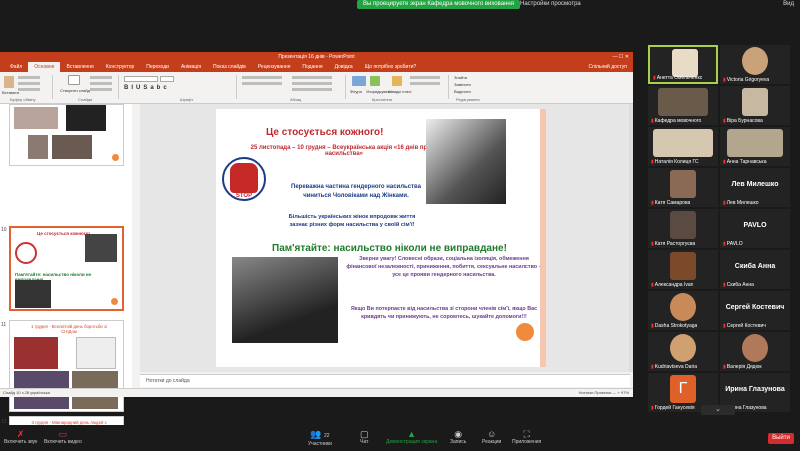 This screenshot has width=800, height=451. What do you see at coordinates (683, 228) in the screenshot?
I see `participant-tile: ▮Катя Расторгуєва` at bounding box center [683, 228].